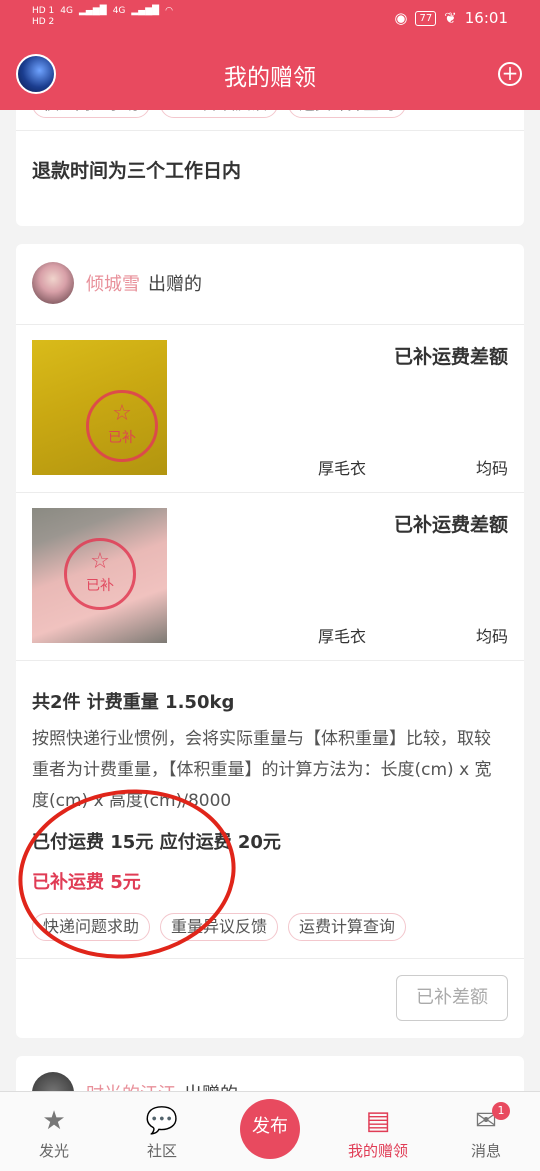  Describe the element at coordinates (270, 20) in the screenshot. I see `status-bar: HD 1 4G ▂▄▆█ 4G ▂▄▆█ ◠ HD 2 ◉ 77 ❦ 16:01` at that location.